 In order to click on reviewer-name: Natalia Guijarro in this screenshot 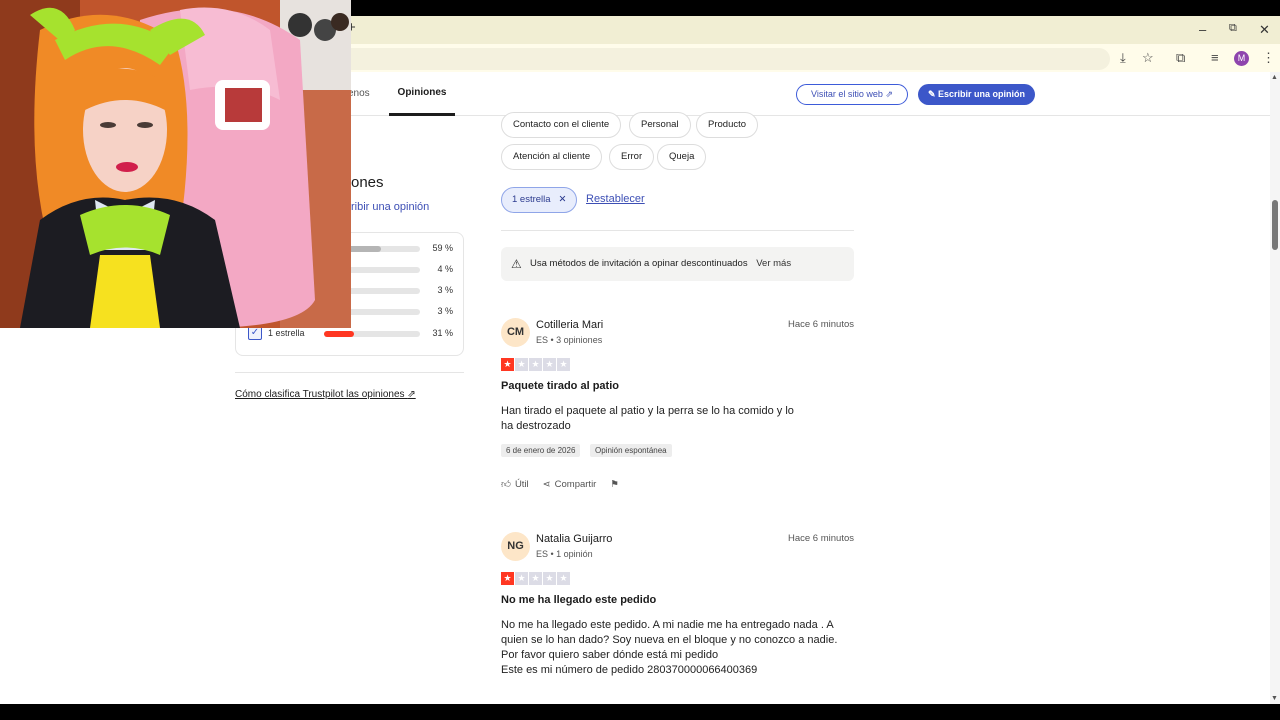, I will do `click(574, 539)`.